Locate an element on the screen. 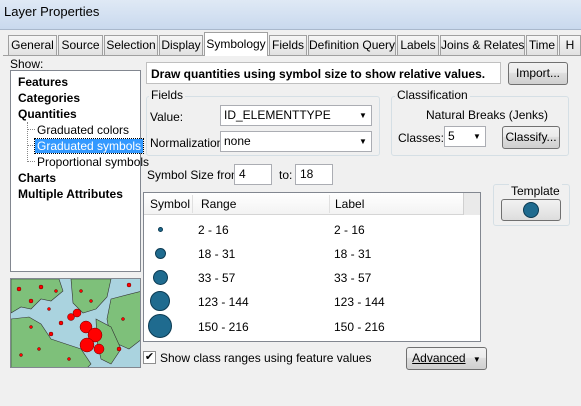 This screenshot has width=581, height=406. header-symbol: Symbol is located at coordinates (170, 204).